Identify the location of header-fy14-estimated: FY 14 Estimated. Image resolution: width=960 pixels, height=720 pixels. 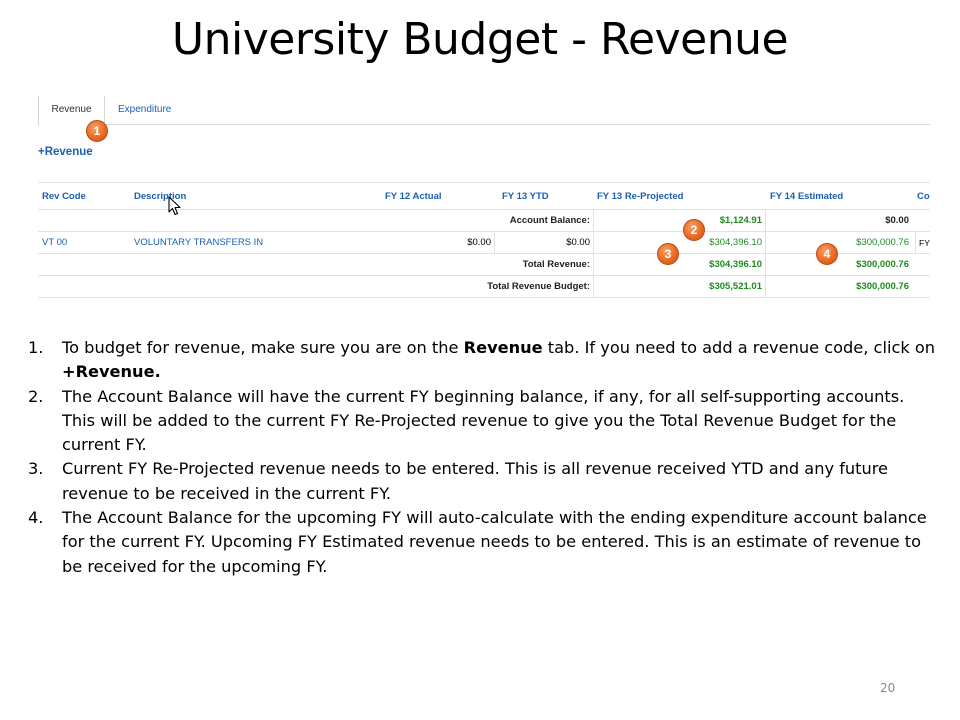
(840, 197).